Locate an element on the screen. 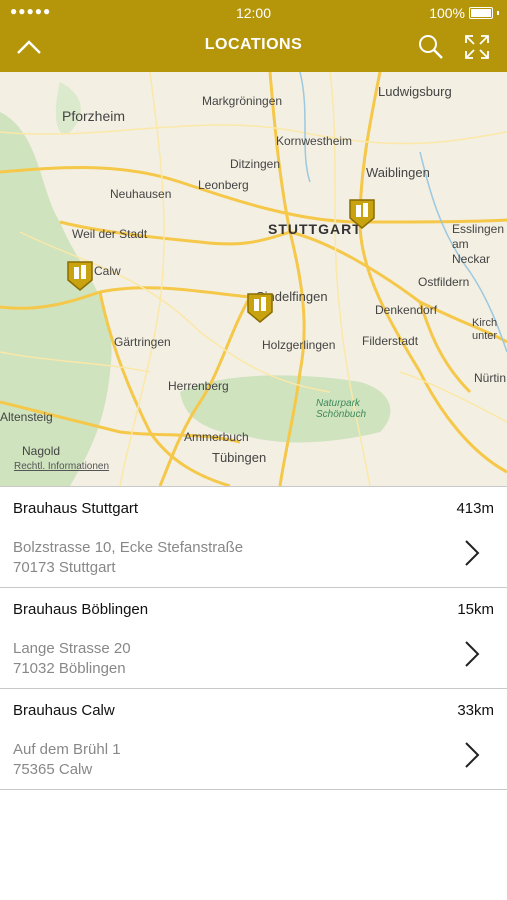  location-address-line2: 71032 Böblingen is located at coordinates (69, 668).